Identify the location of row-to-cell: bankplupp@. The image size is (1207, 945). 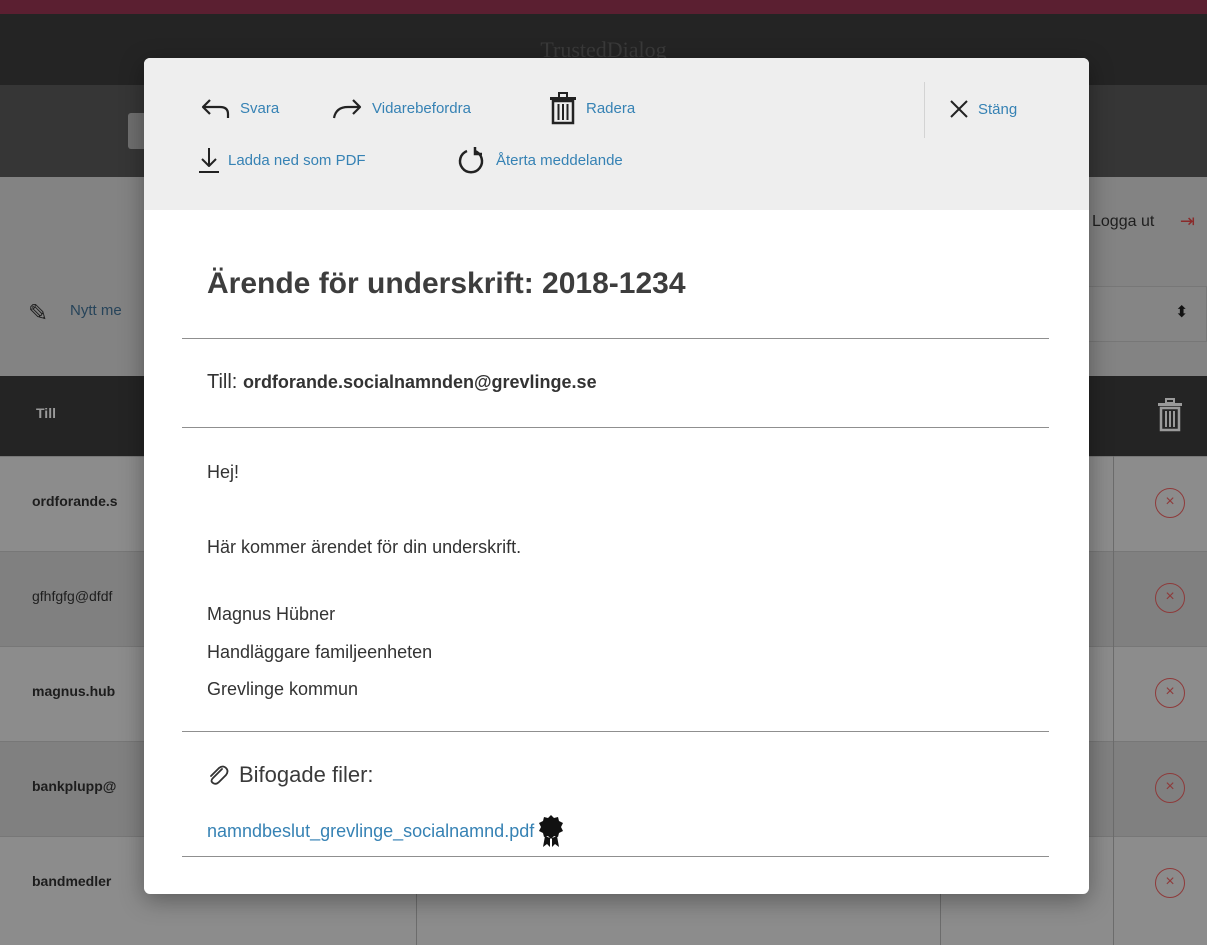
(74, 786).